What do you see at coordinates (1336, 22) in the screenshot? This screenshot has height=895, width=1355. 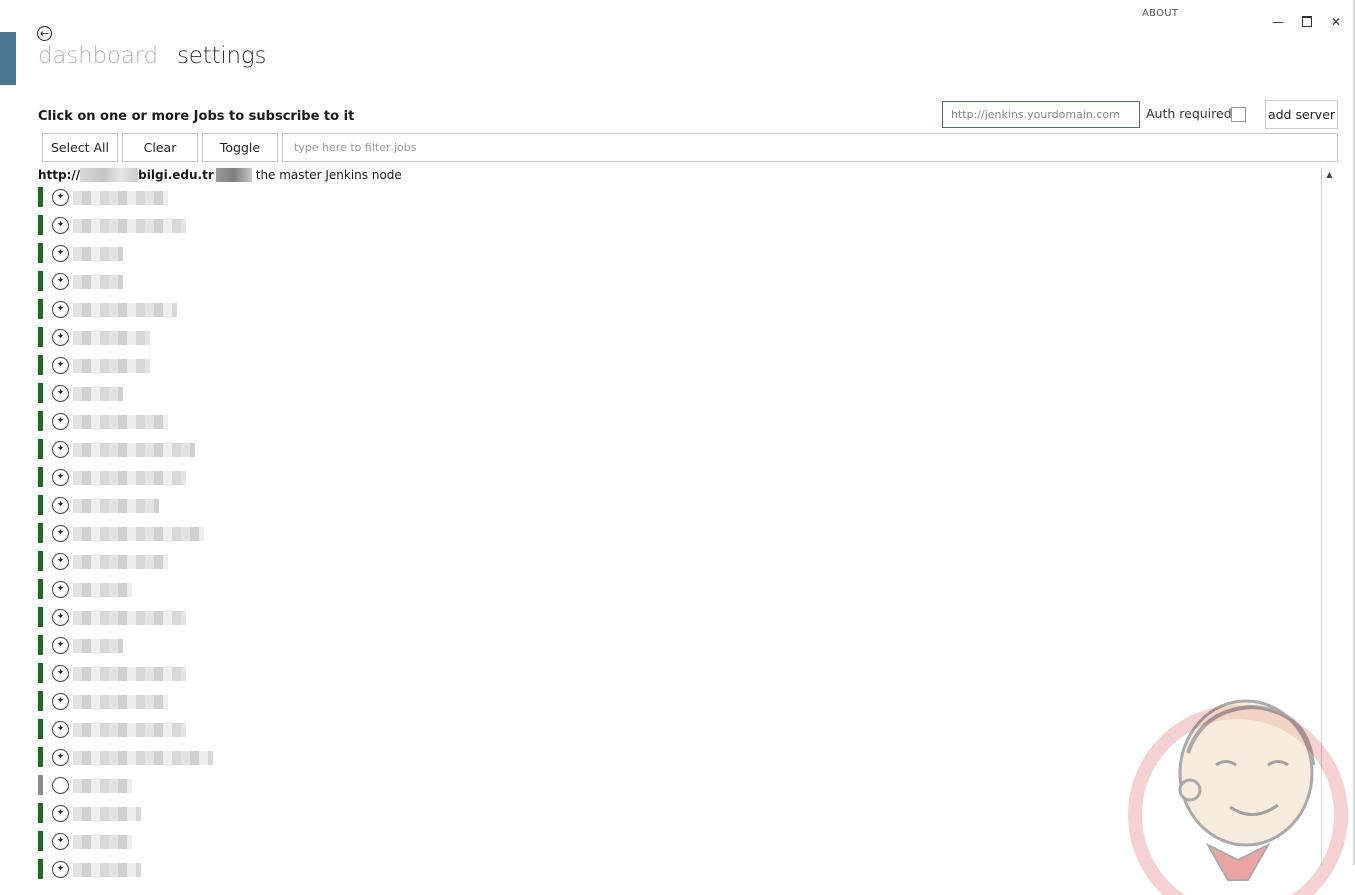 I see `close-button: ✕` at bounding box center [1336, 22].